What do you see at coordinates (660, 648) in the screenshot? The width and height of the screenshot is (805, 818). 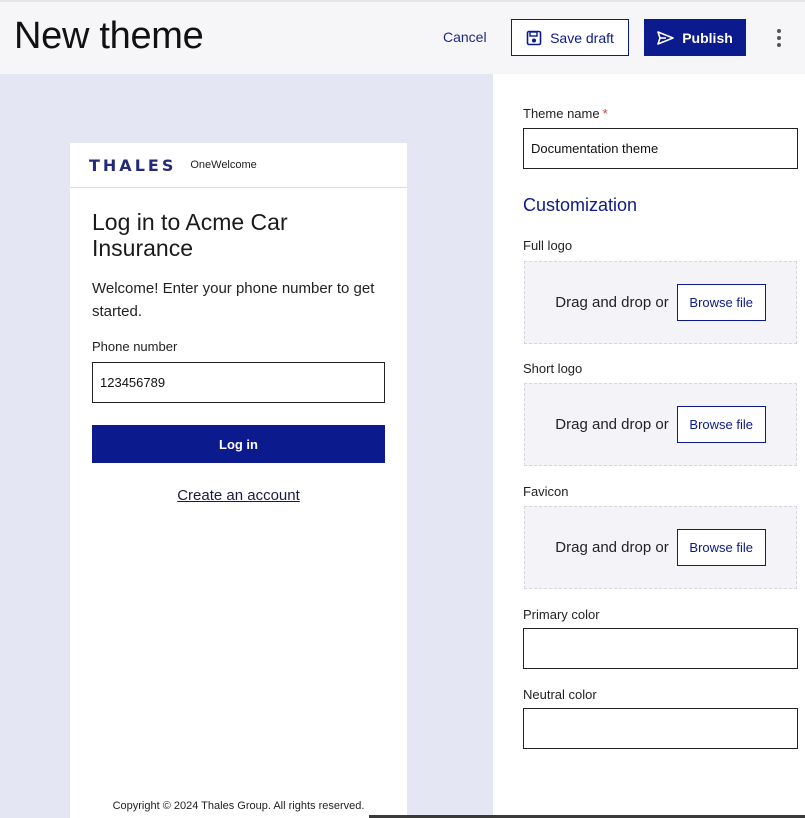 I see `primary-color-input` at bounding box center [660, 648].